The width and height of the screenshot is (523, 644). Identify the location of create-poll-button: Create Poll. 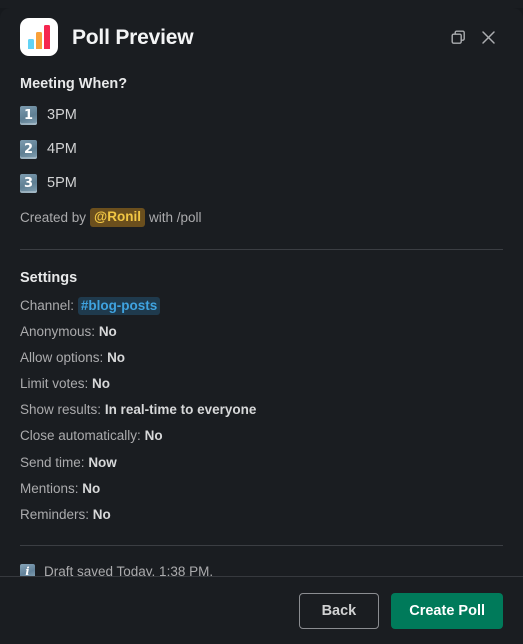
(447, 610).